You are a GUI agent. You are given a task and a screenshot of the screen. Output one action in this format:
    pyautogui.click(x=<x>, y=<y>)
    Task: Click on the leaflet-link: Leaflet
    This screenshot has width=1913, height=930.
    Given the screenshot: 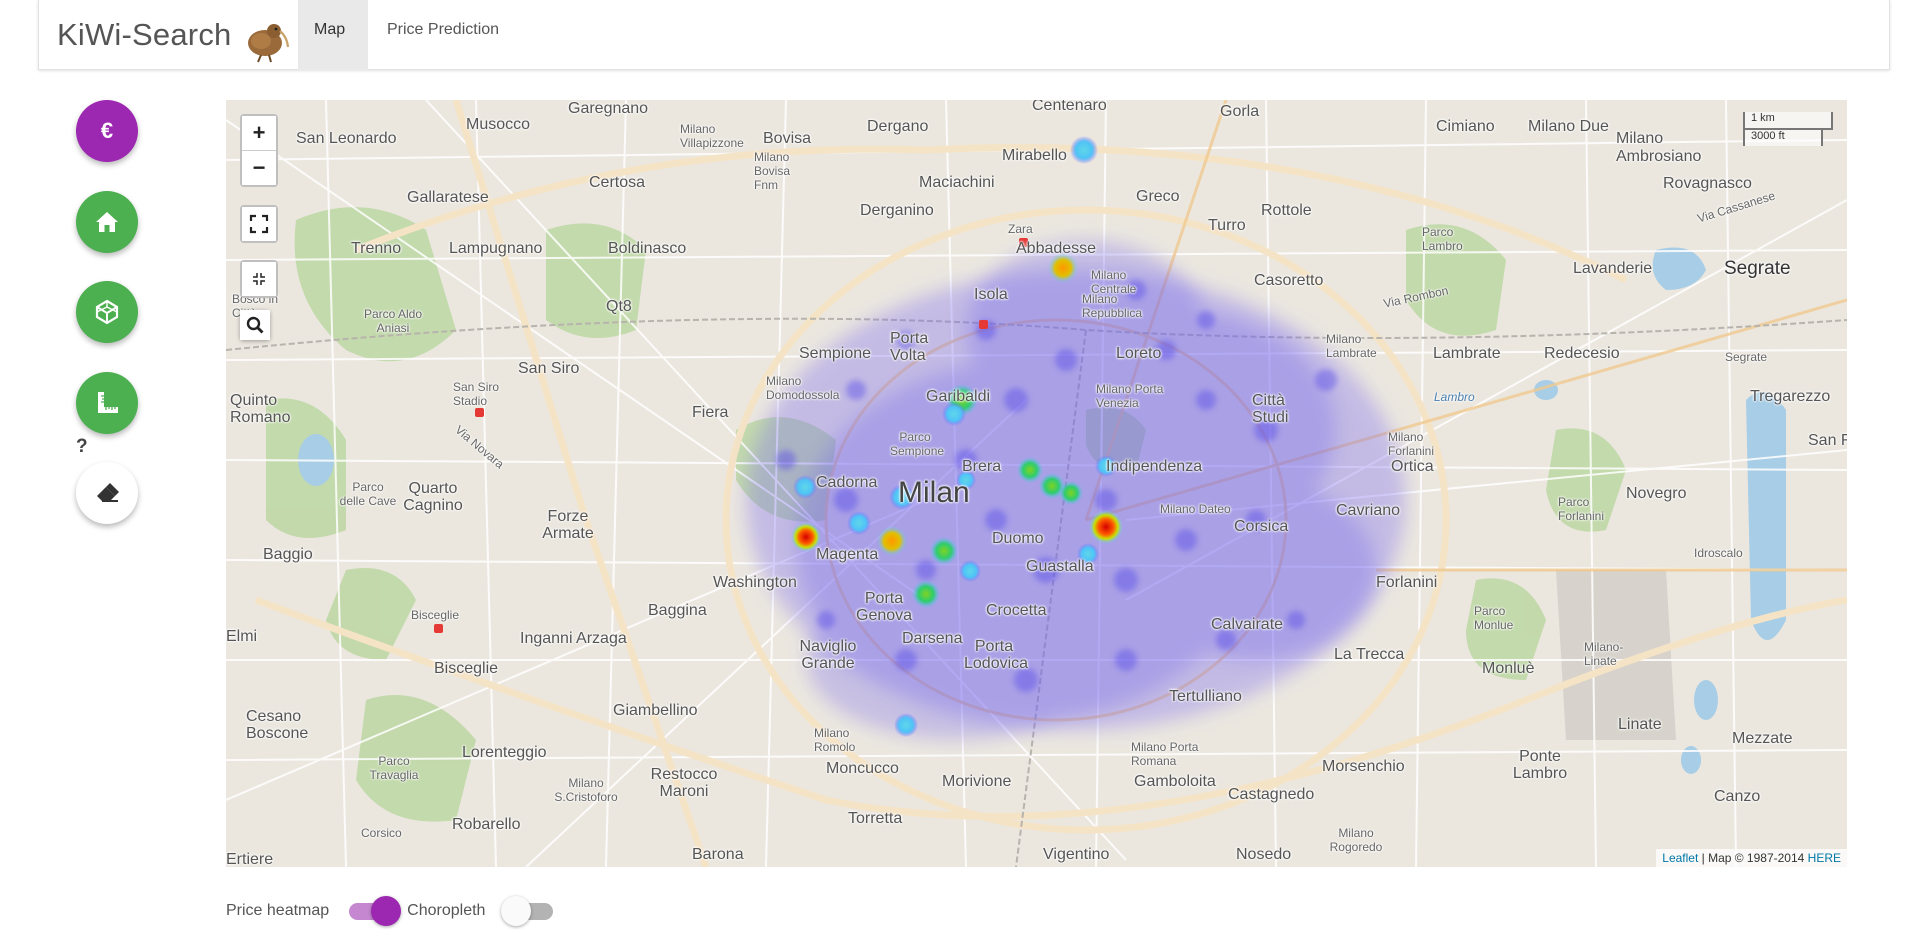 What is the action you would take?
    pyautogui.click(x=1680, y=858)
    